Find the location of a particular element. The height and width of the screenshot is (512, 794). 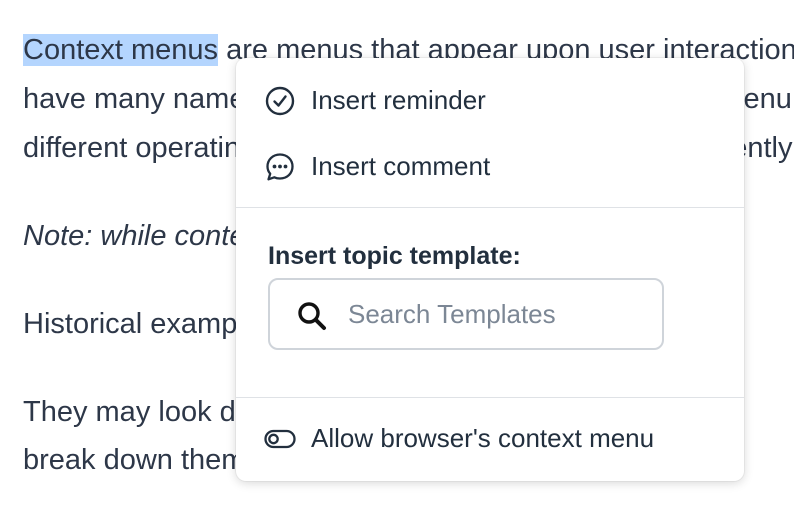

template-search-box is located at coordinates (466, 314).